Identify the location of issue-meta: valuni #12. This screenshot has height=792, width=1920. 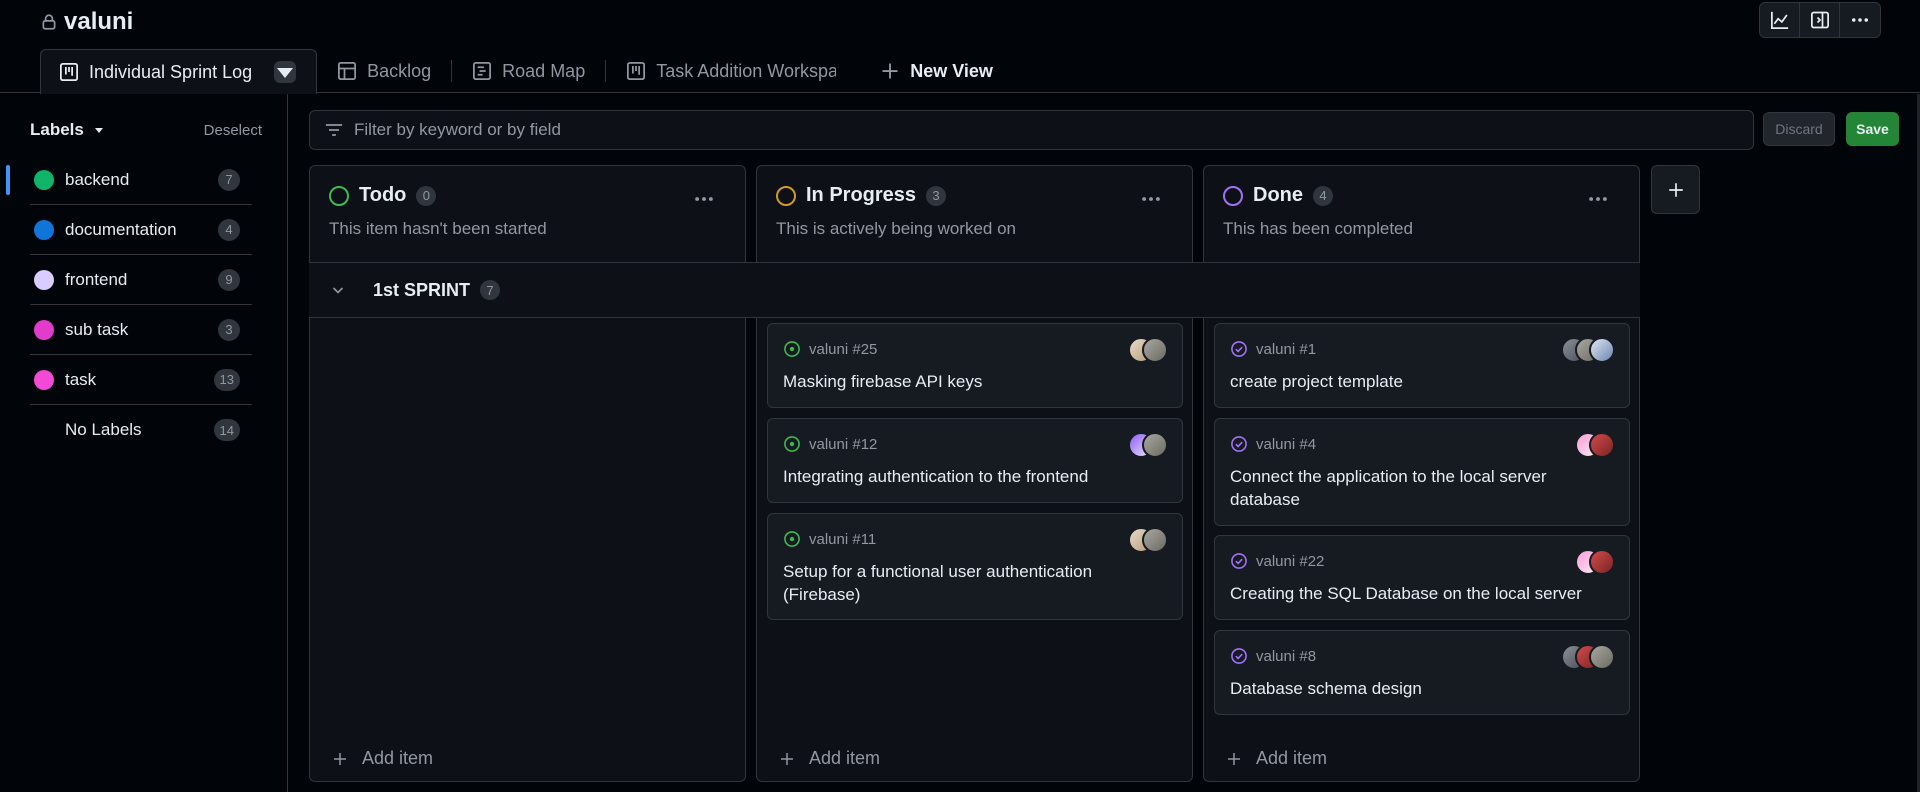
(830, 444).